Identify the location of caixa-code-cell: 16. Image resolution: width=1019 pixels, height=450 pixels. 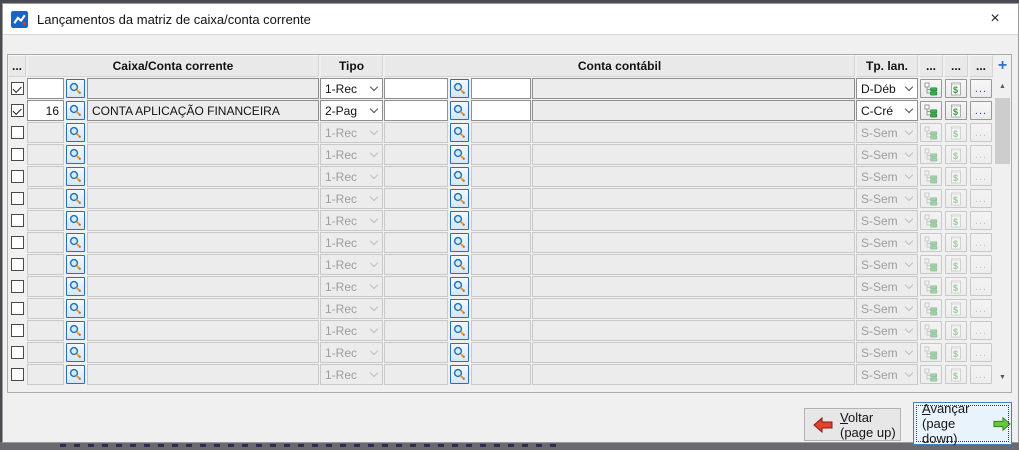
(45, 110).